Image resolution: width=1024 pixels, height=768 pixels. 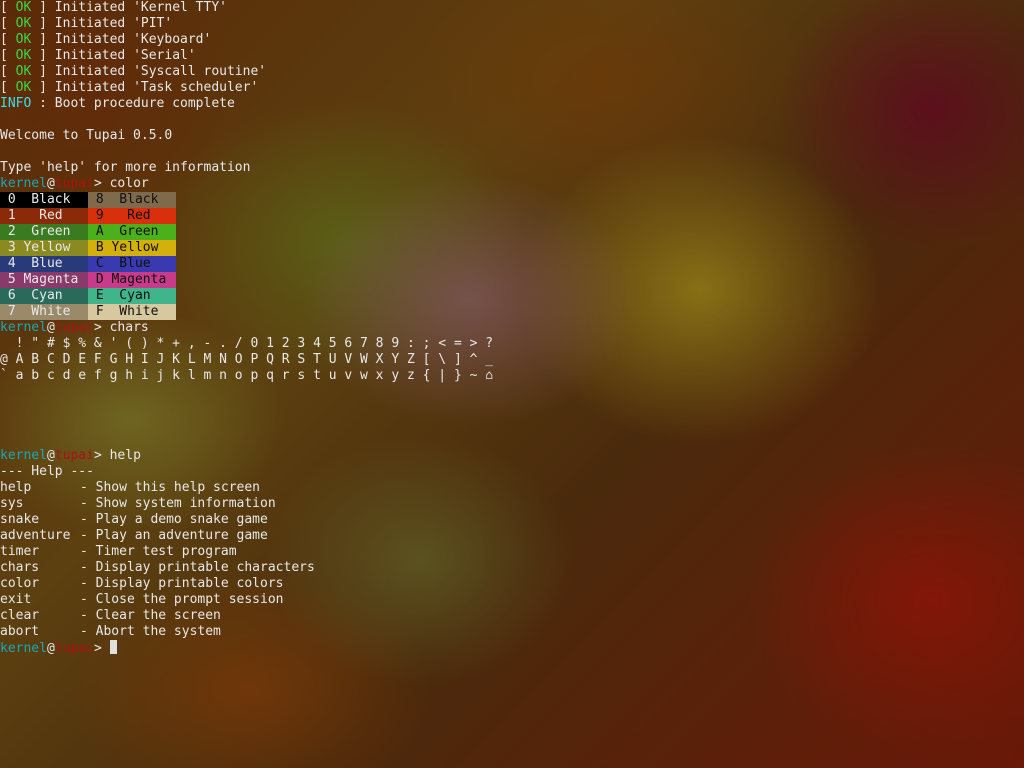 What do you see at coordinates (16, 487) in the screenshot?
I see `help-command-name: help` at bounding box center [16, 487].